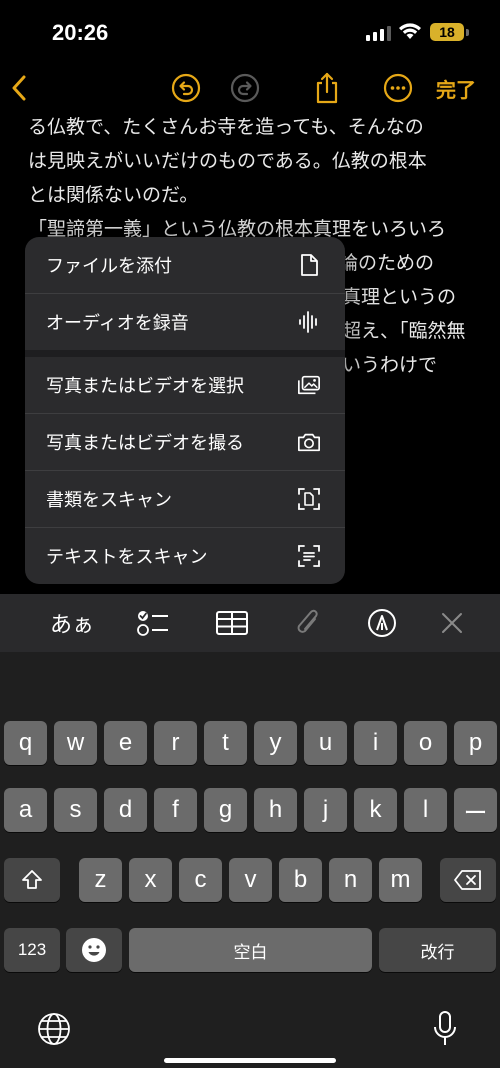 The image size is (500, 1068). Describe the element at coordinates (117, 323) in the screenshot. I see `menu-item-label: オーディオを録音` at that location.